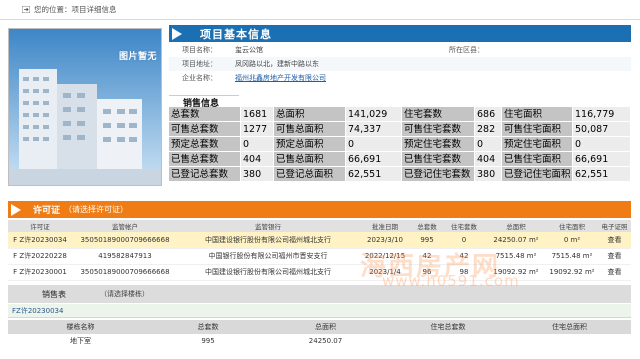  I want to click on sales-stat-value: 116,779, so click(602, 114).